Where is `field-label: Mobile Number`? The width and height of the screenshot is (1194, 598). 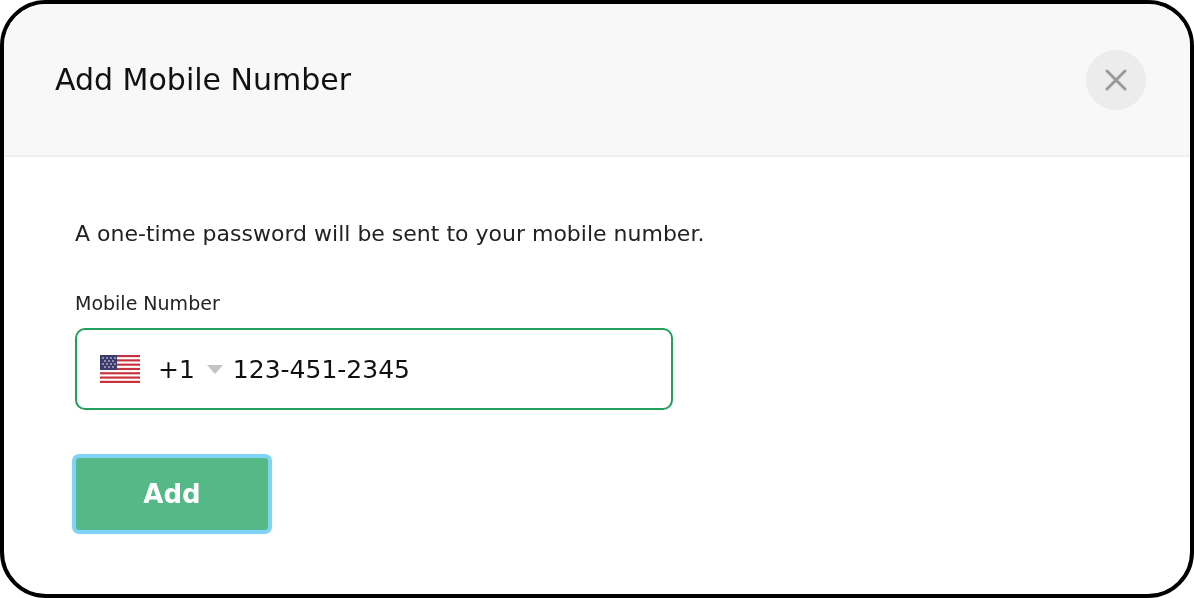 field-label: Mobile Number is located at coordinates (147, 303).